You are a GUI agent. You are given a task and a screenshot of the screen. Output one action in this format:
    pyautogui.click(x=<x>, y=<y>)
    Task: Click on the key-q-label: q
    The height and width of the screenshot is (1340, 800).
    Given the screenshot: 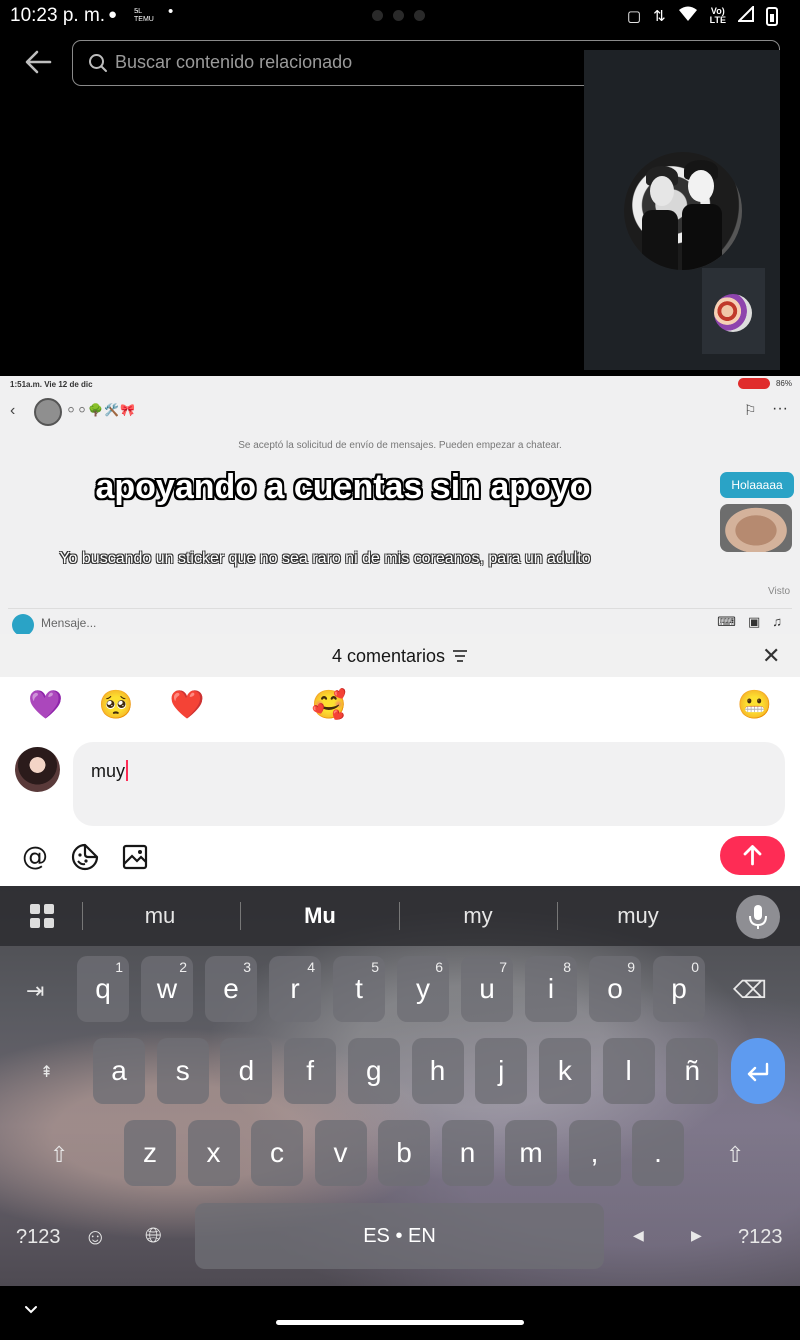 What is the action you would take?
    pyautogui.click(x=103, y=988)
    